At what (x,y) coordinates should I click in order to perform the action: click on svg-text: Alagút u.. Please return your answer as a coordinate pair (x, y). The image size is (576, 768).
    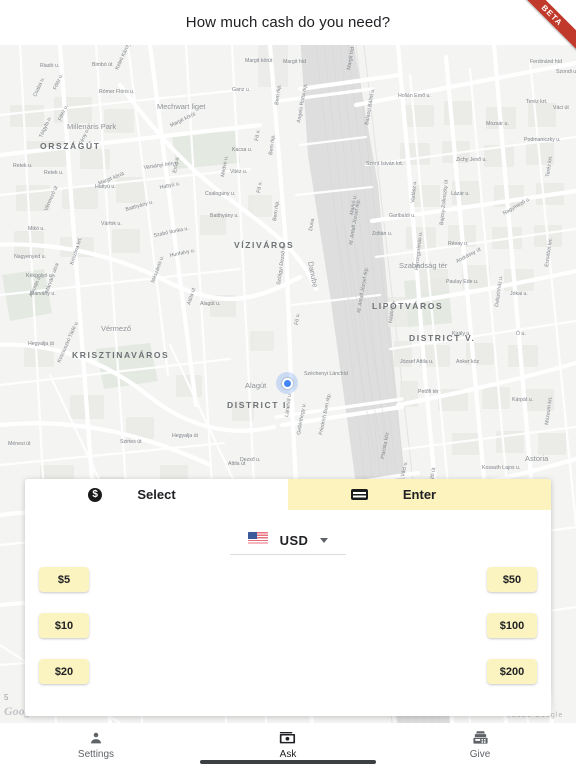
    Looking at the image, I should click on (210, 304).